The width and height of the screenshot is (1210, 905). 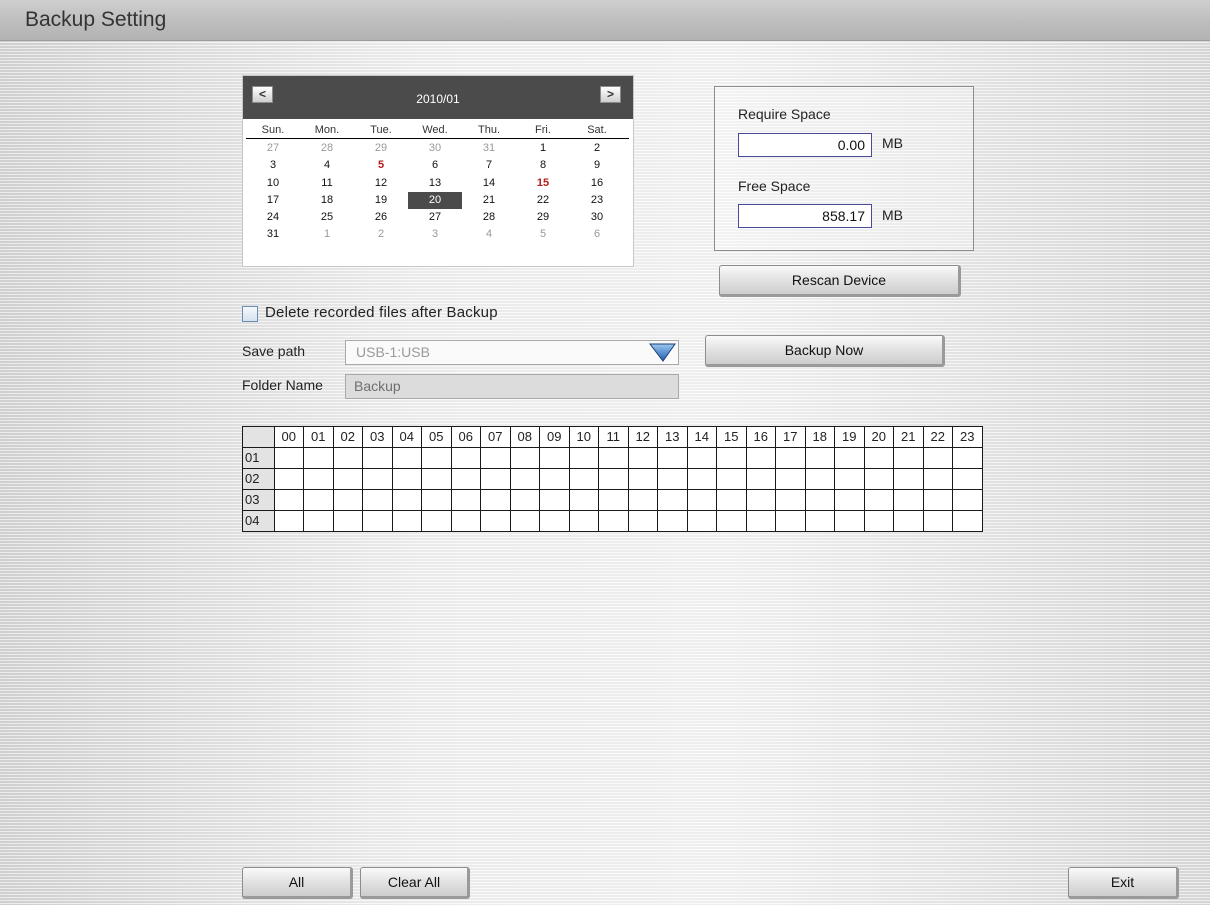 What do you see at coordinates (273, 217) in the screenshot?
I see `calendar-day: 24` at bounding box center [273, 217].